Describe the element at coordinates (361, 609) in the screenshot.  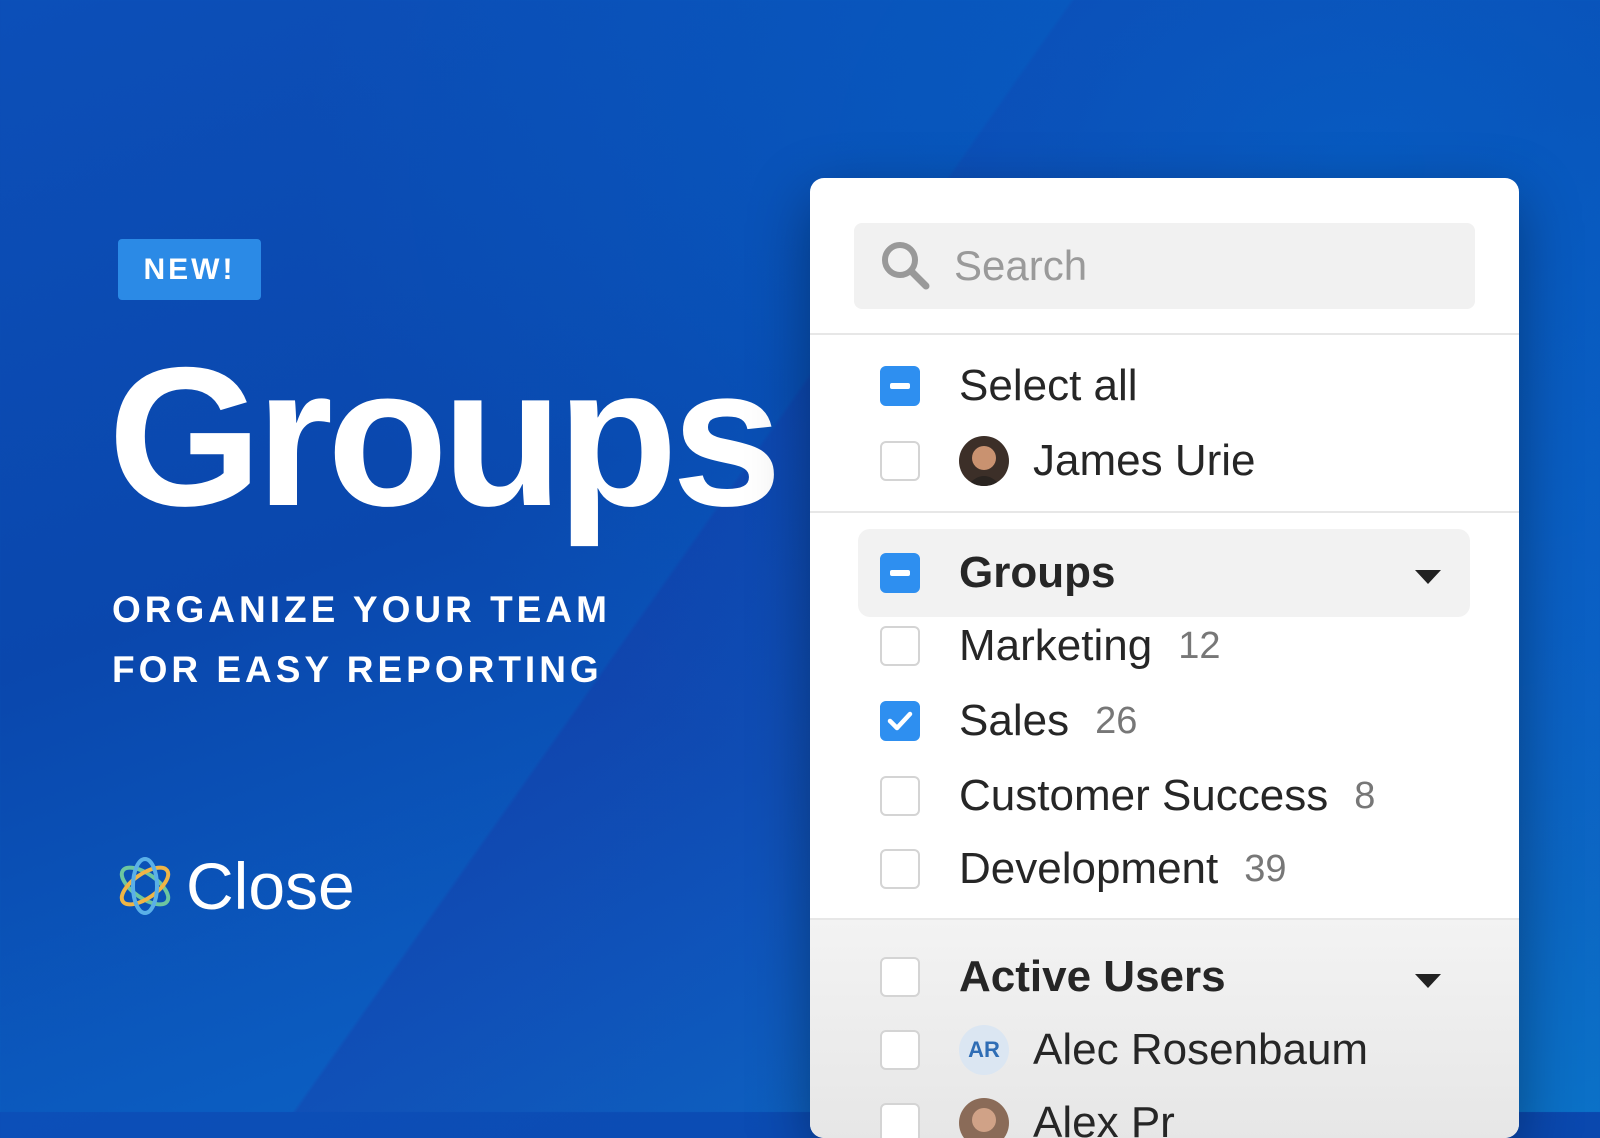
I see `tagline-line-1: ORGANIZE YOUR TEAM` at that location.